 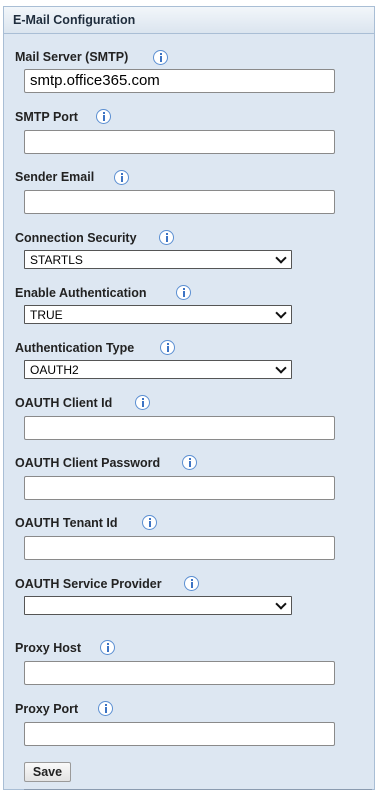 I want to click on smtp-port-input, so click(x=179, y=142).